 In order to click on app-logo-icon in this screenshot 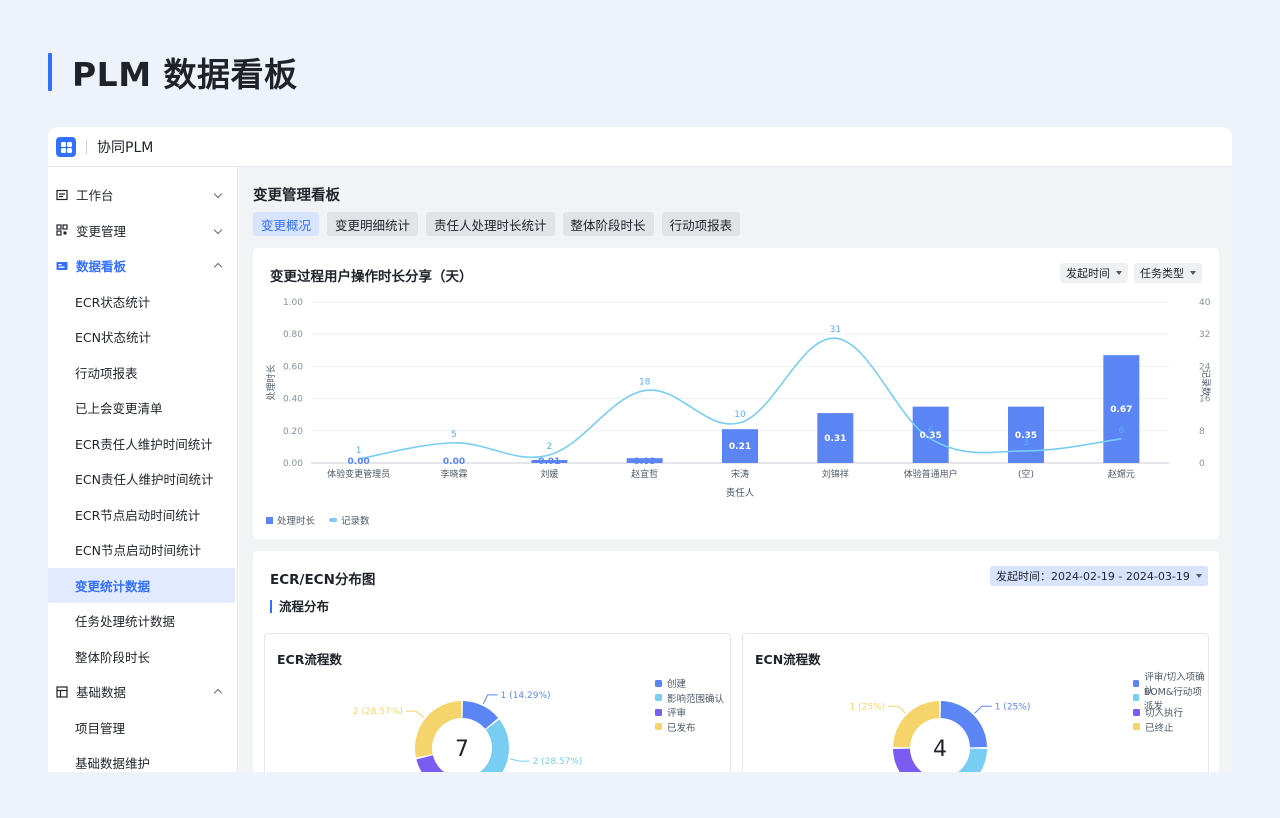, I will do `click(66, 146)`.